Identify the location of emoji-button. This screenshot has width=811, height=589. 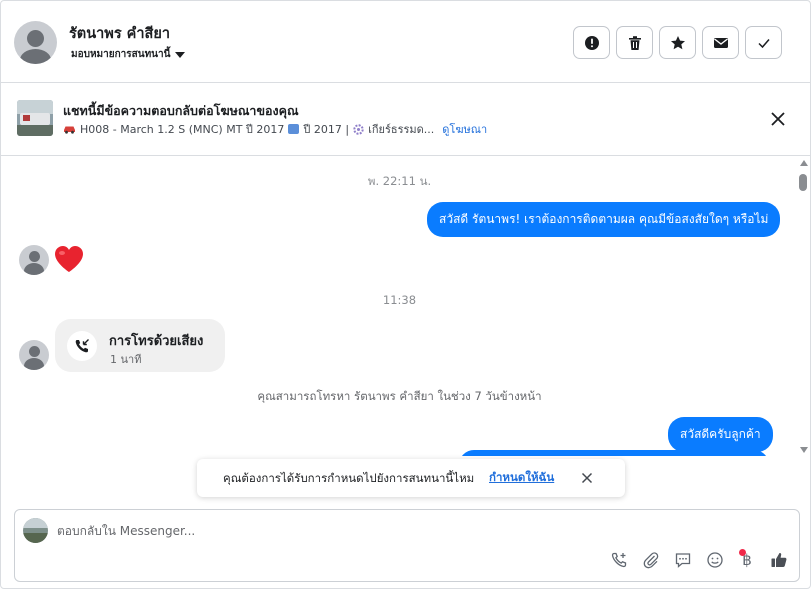
(715, 560).